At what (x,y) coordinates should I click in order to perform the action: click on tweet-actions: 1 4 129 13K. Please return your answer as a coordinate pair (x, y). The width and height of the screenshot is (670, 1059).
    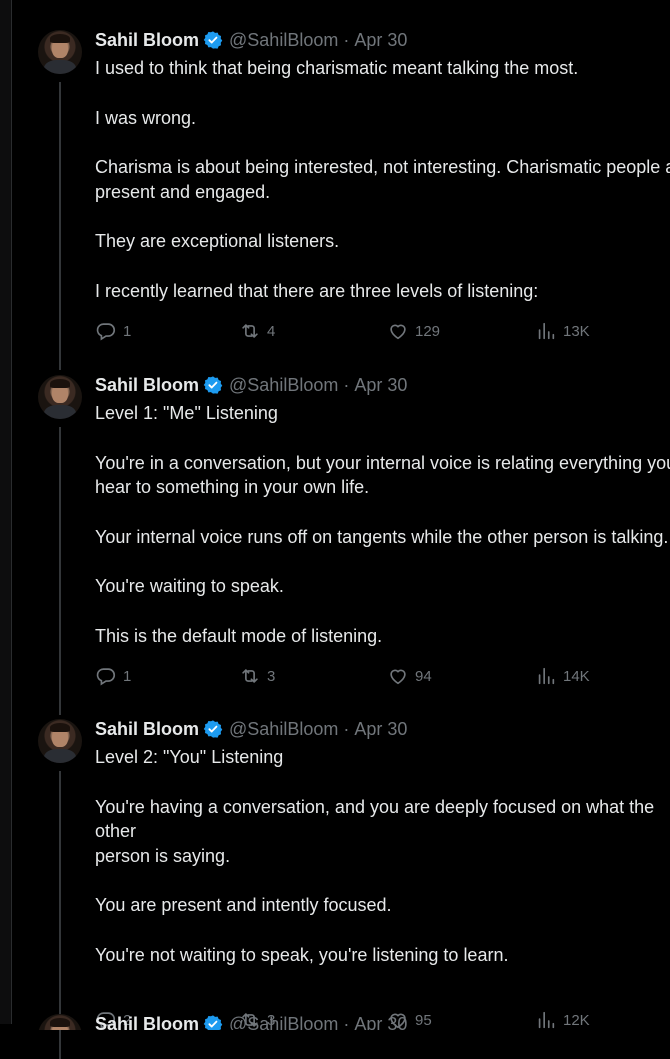
    Looking at the image, I should click on (375, 331).